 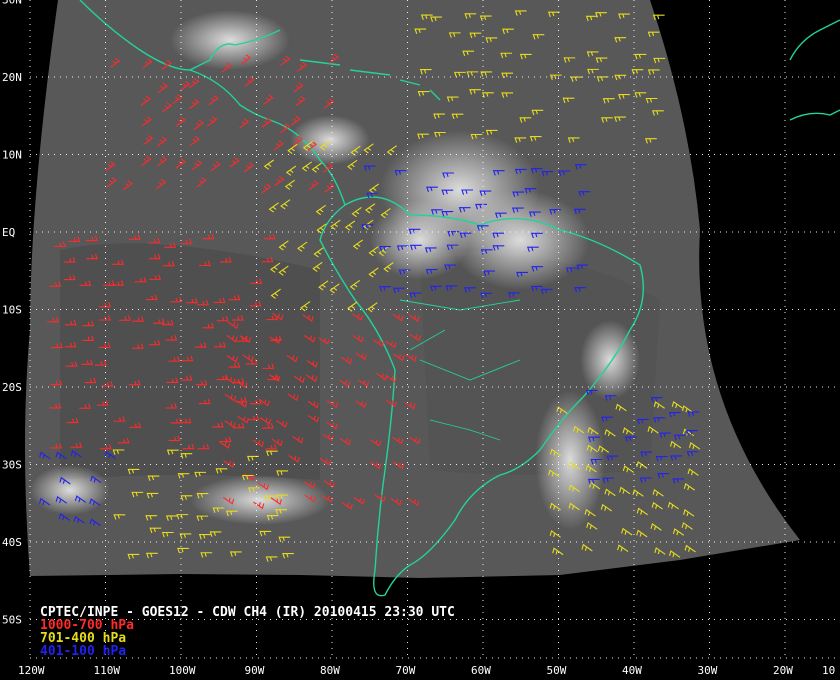 What do you see at coordinates (828, 670) in the screenshot?
I see `longitude-label: 10` at bounding box center [828, 670].